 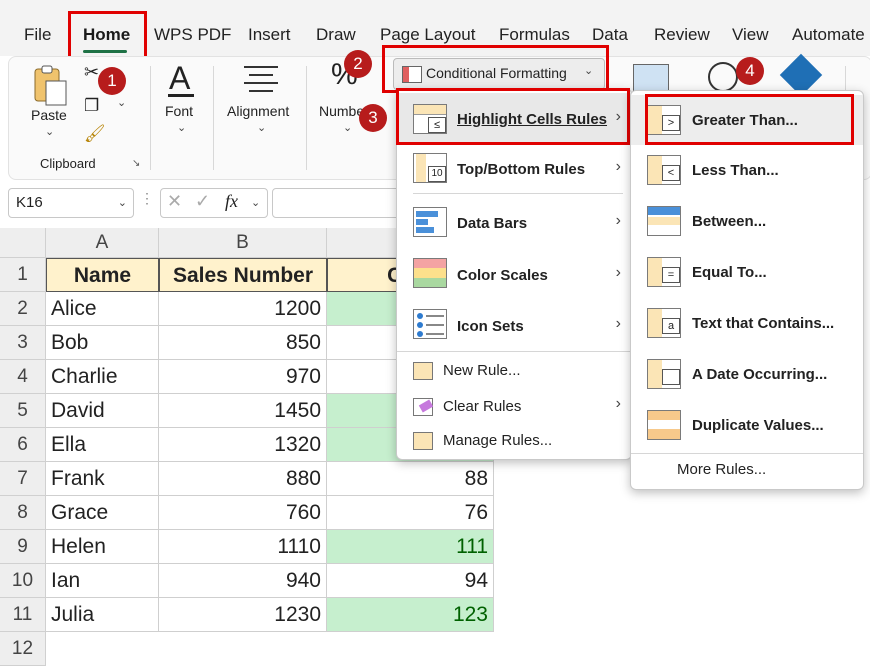 I want to click on copy-icon: ❐, so click(x=91, y=106).